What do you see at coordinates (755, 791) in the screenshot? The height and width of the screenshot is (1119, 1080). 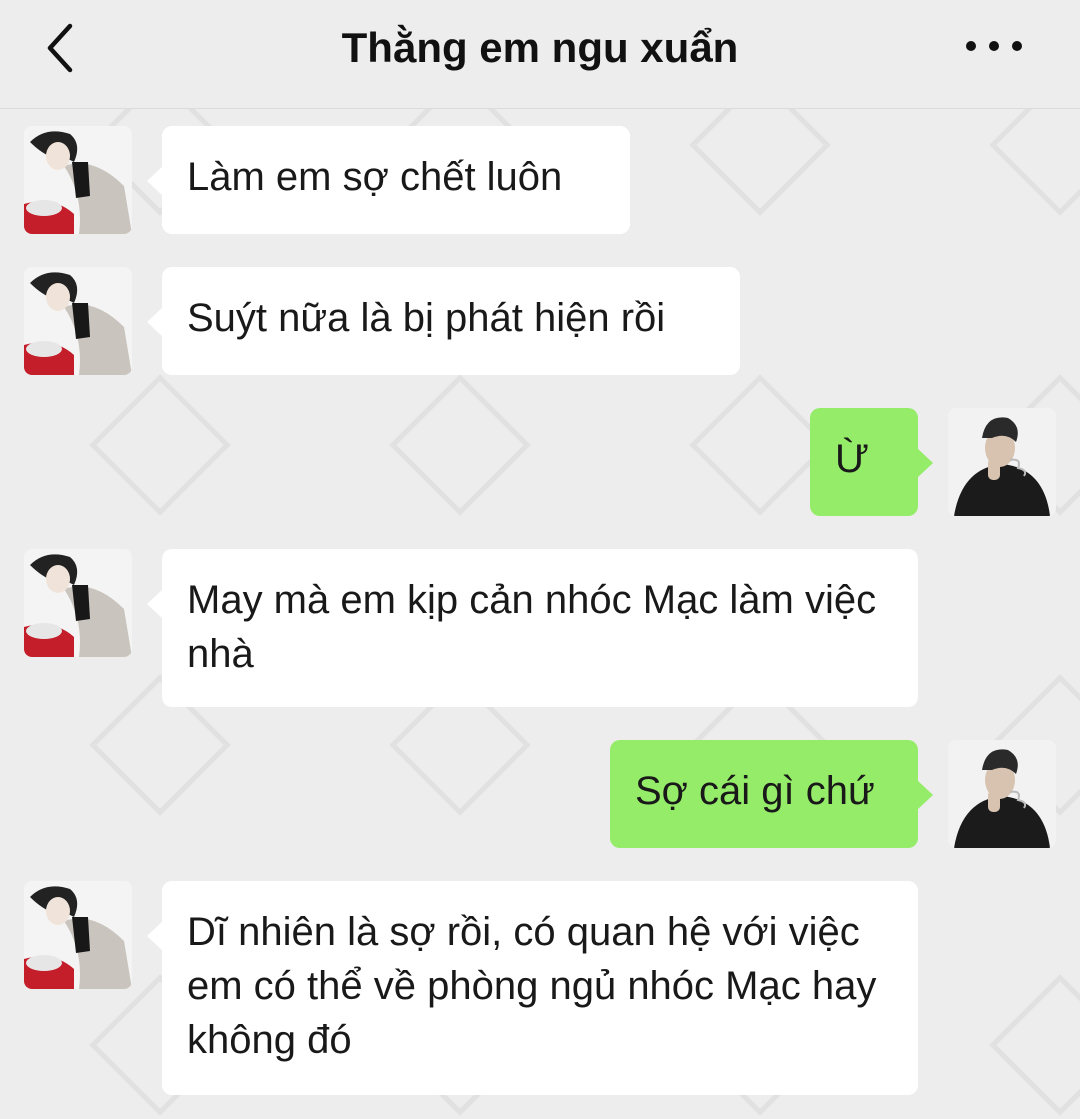 I see `message-text: Sợ cái gì chứ` at bounding box center [755, 791].